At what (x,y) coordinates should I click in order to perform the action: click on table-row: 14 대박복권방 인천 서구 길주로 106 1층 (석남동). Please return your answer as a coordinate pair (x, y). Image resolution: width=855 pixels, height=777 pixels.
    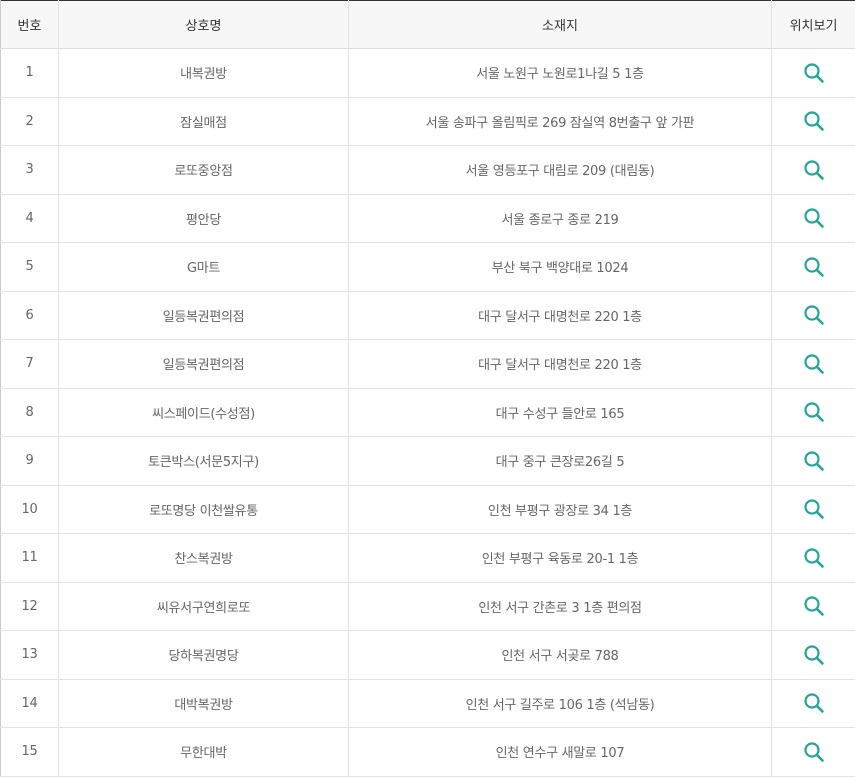
    Looking at the image, I should click on (427, 703).